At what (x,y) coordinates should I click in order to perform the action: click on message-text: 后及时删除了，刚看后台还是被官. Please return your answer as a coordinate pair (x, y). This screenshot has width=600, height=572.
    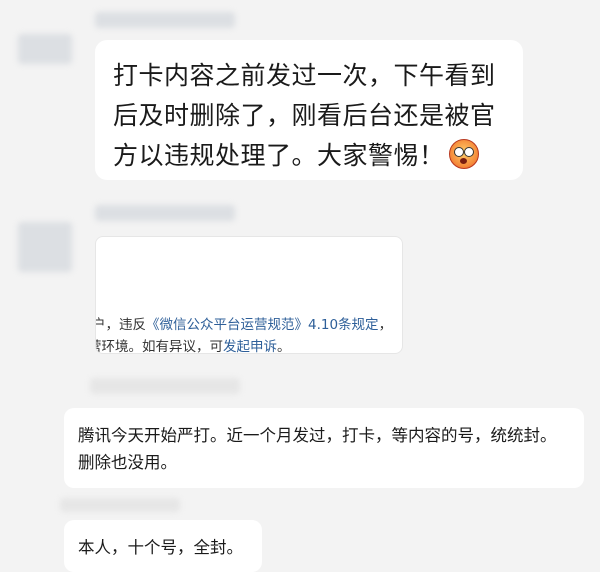
    Looking at the image, I should click on (304, 115).